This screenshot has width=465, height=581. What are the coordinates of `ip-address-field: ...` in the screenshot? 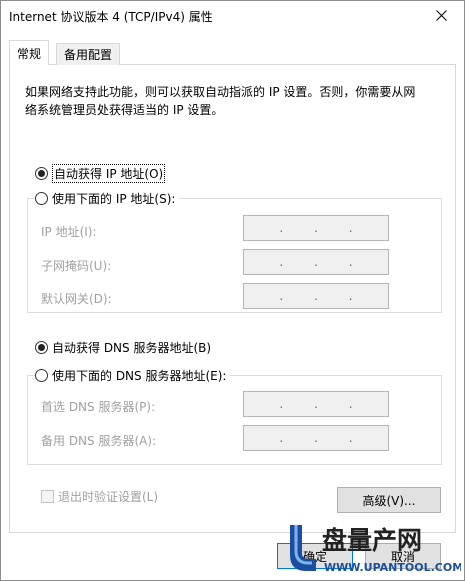 It's located at (316, 228).